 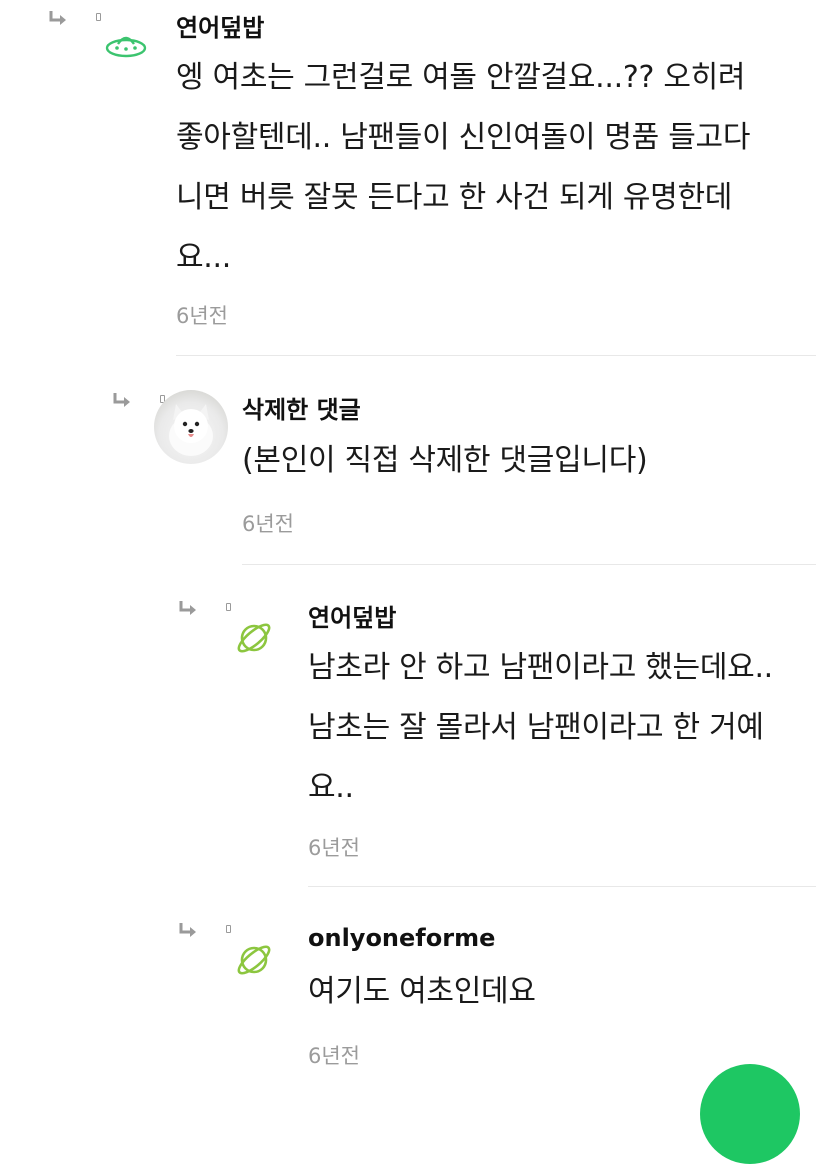 What do you see at coordinates (126, 47) in the screenshot?
I see `ufo-icon` at bounding box center [126, 47].